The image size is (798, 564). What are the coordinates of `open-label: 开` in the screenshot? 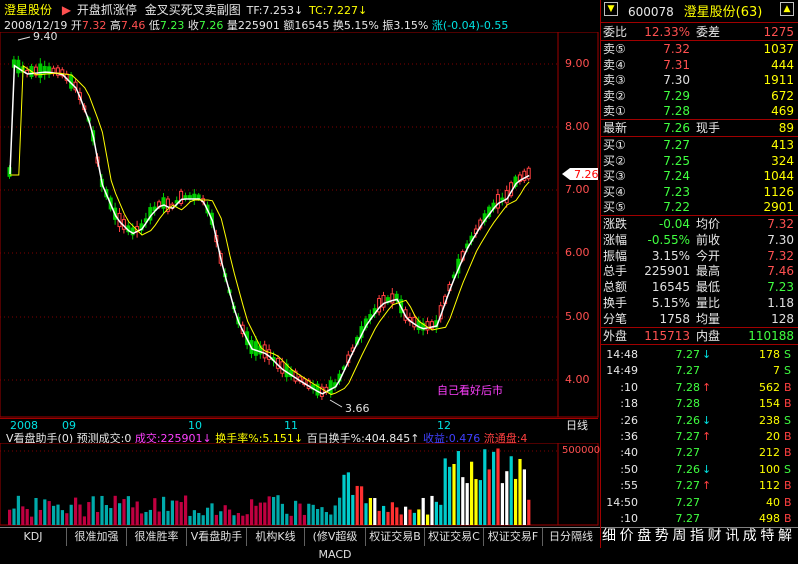 It's located at (76, 25).